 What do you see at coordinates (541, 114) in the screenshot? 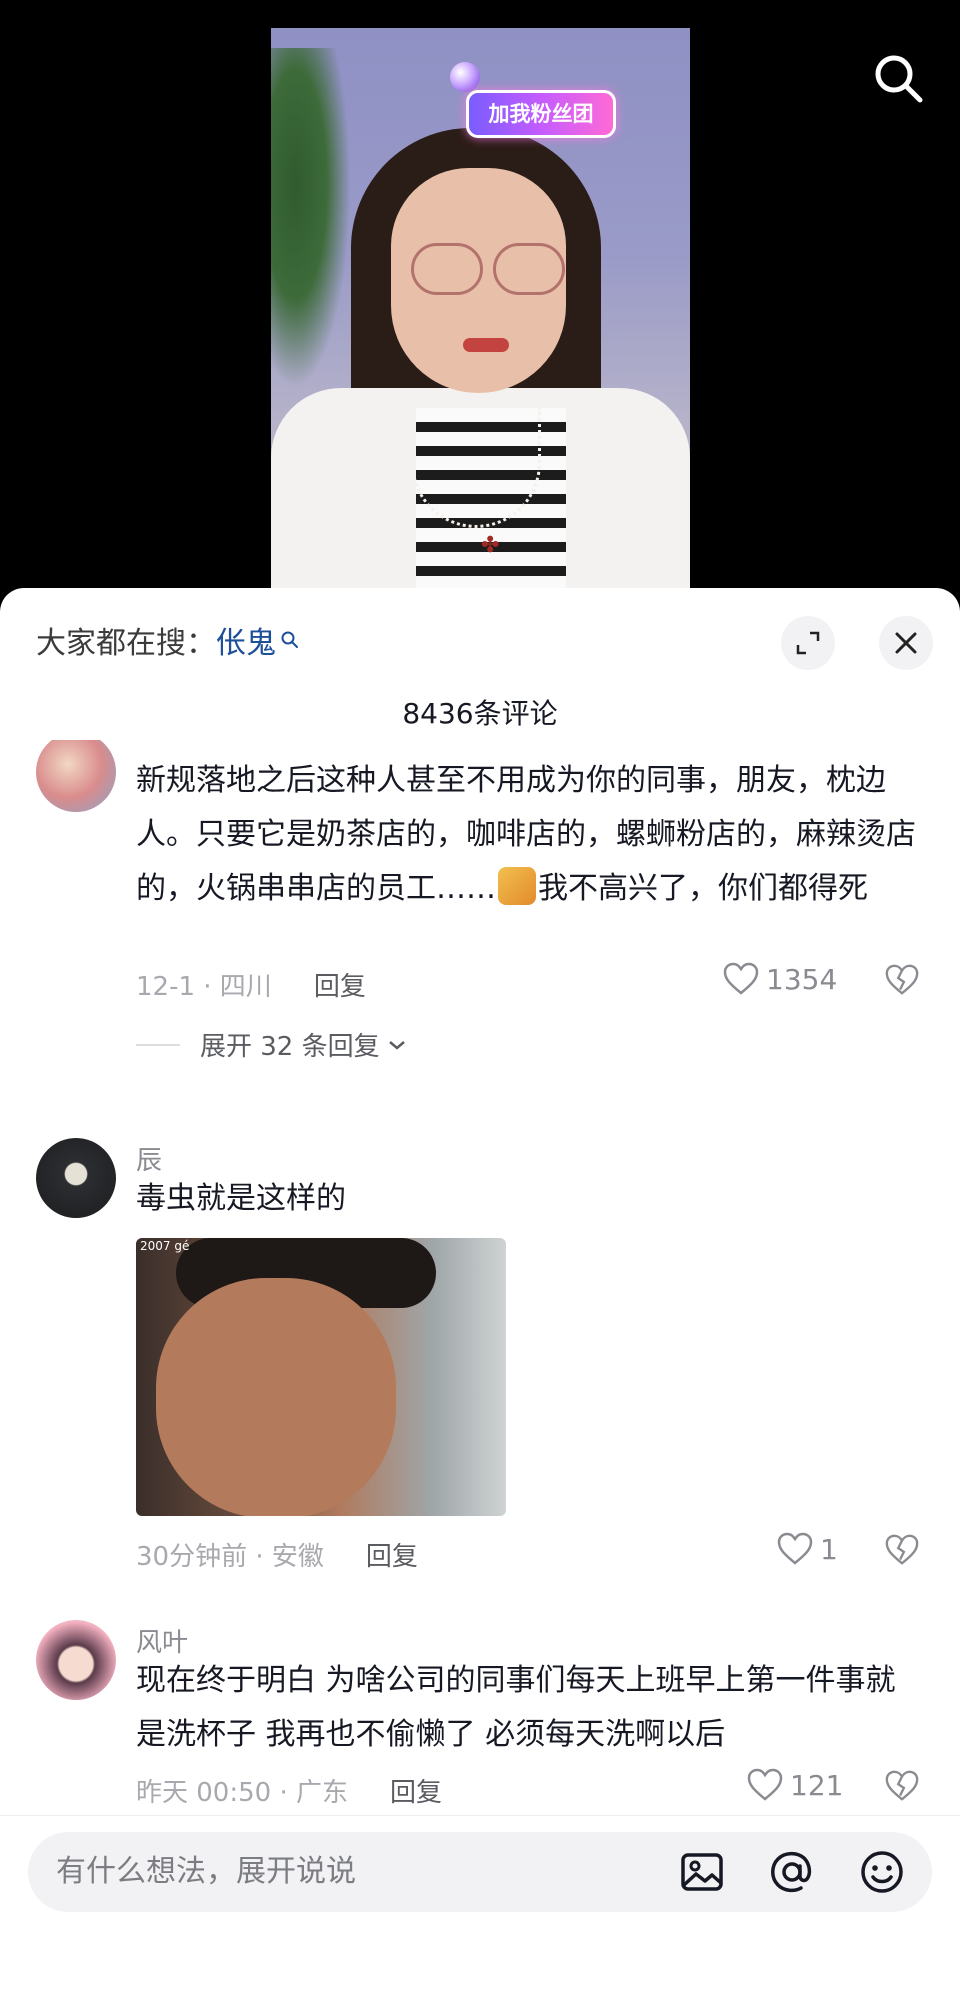
I see `join-fan-club-badge: 加我粉丝团` at bounding box center [541, 114].